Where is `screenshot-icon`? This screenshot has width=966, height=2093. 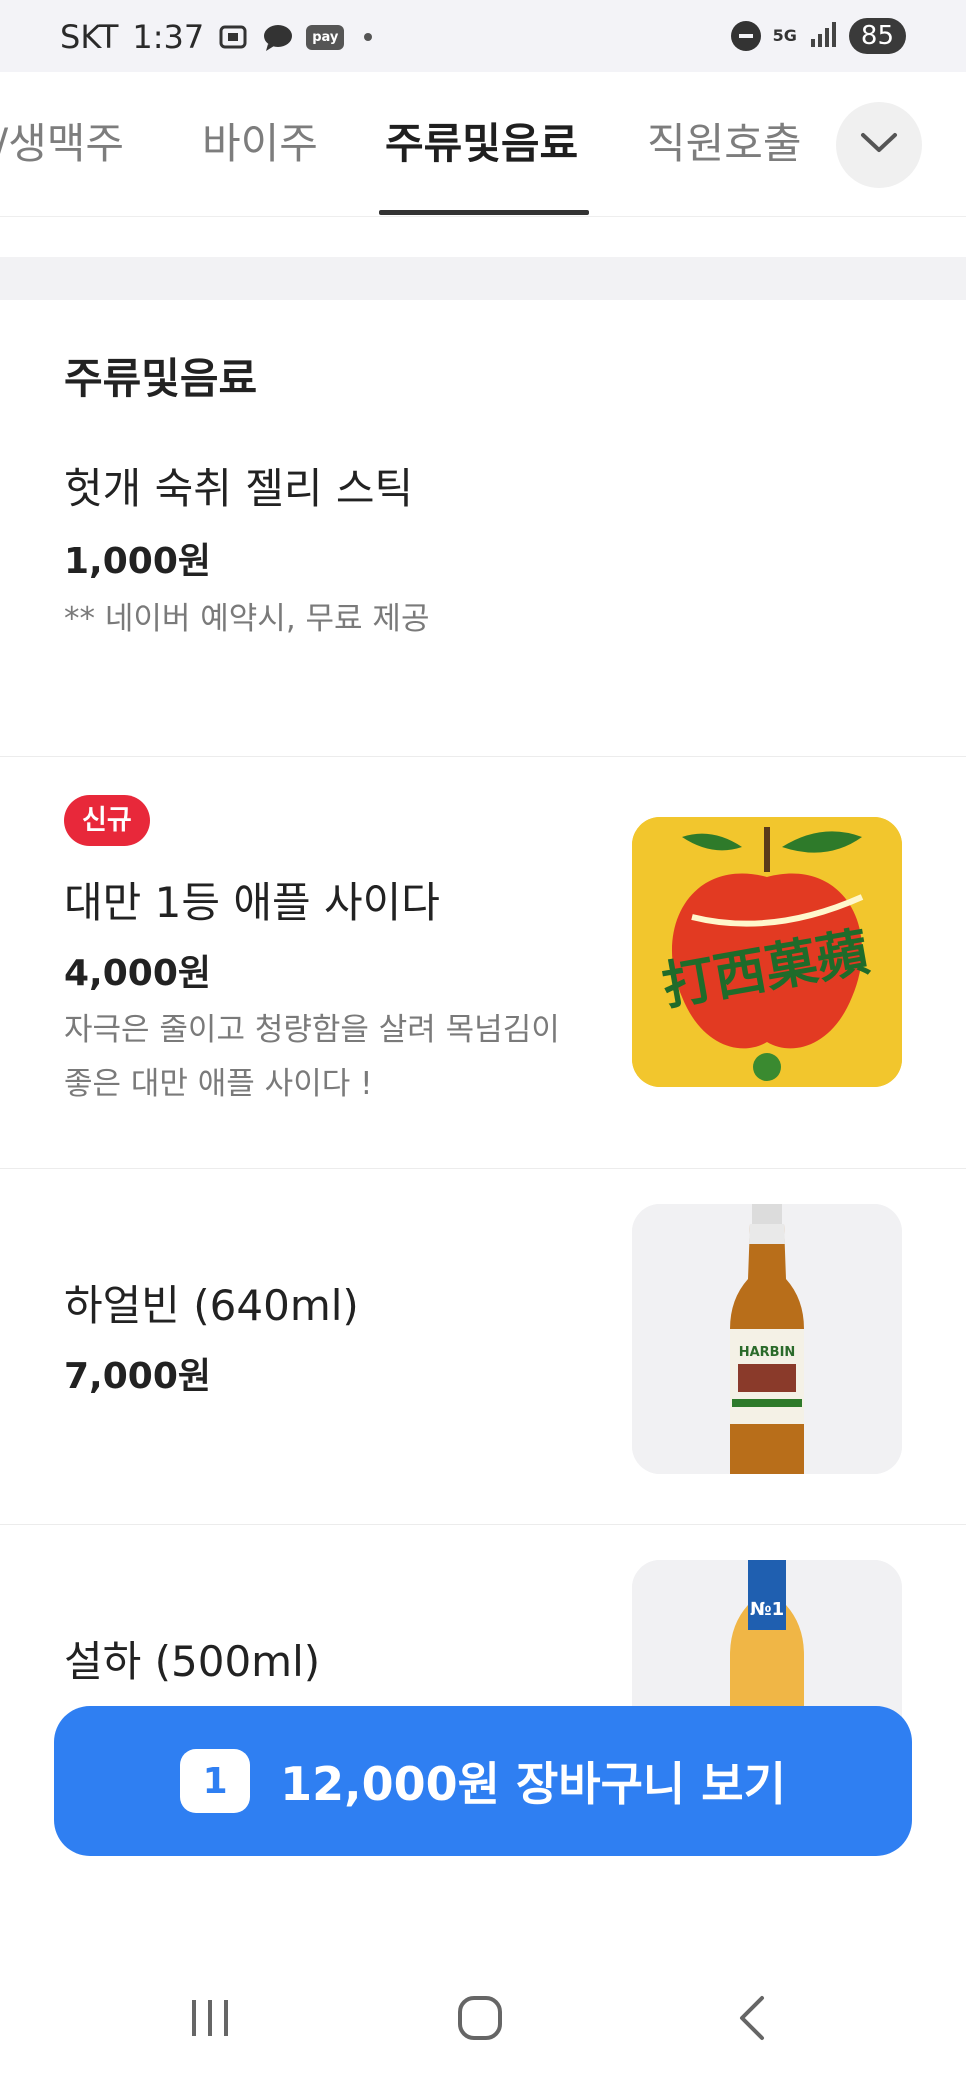 screenshot-icon is located at coordinates (233, 37).